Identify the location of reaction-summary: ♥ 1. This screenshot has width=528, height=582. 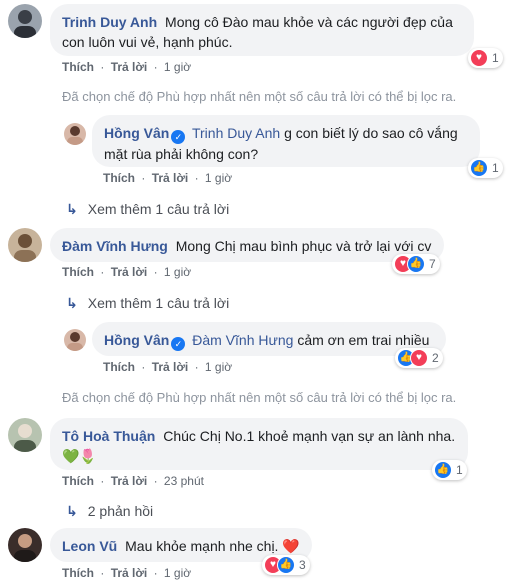
(485, 58).